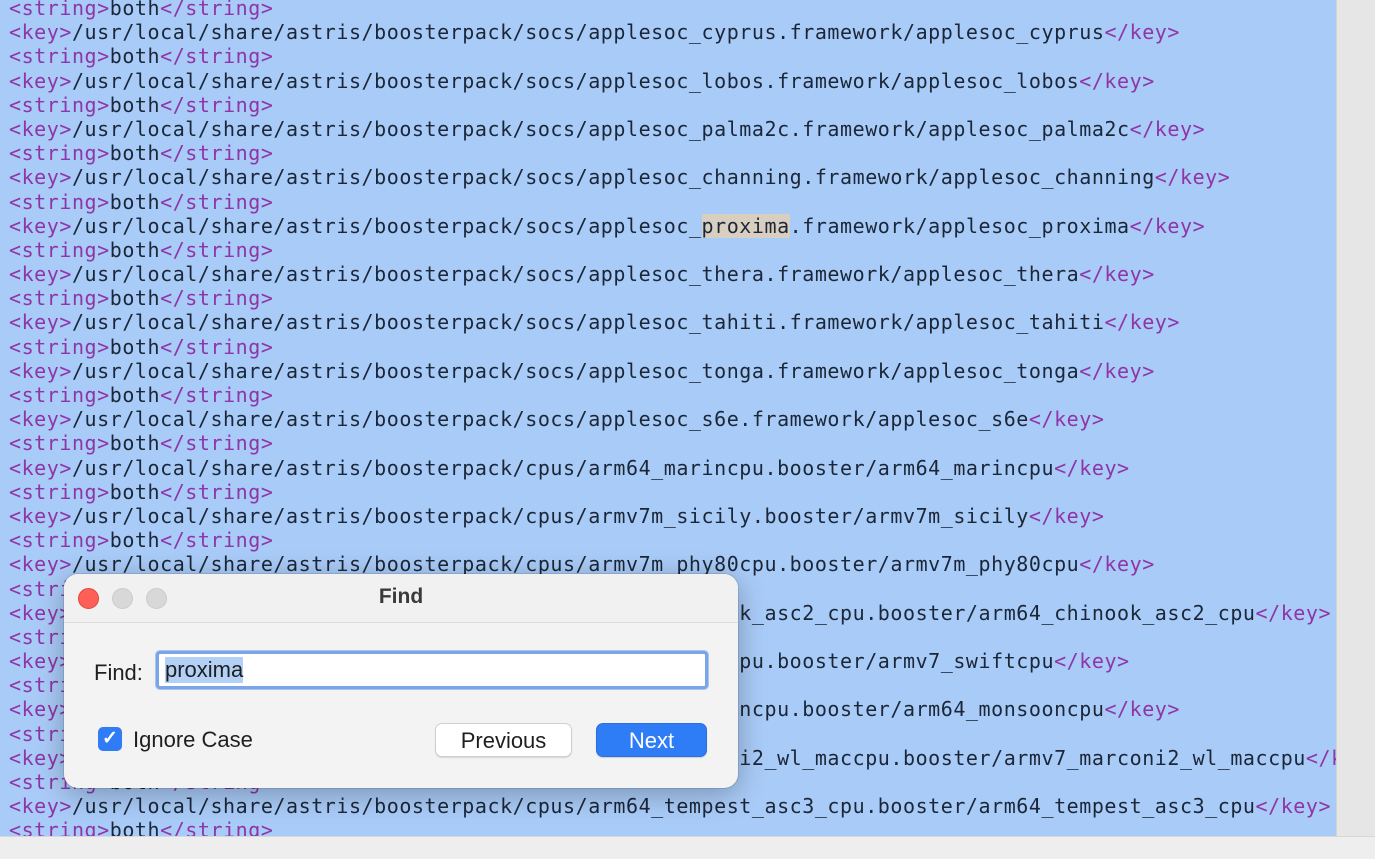  Describe the element at coordinates (118, 672) in the screenshot. I see `find-label: Find:` at that location.